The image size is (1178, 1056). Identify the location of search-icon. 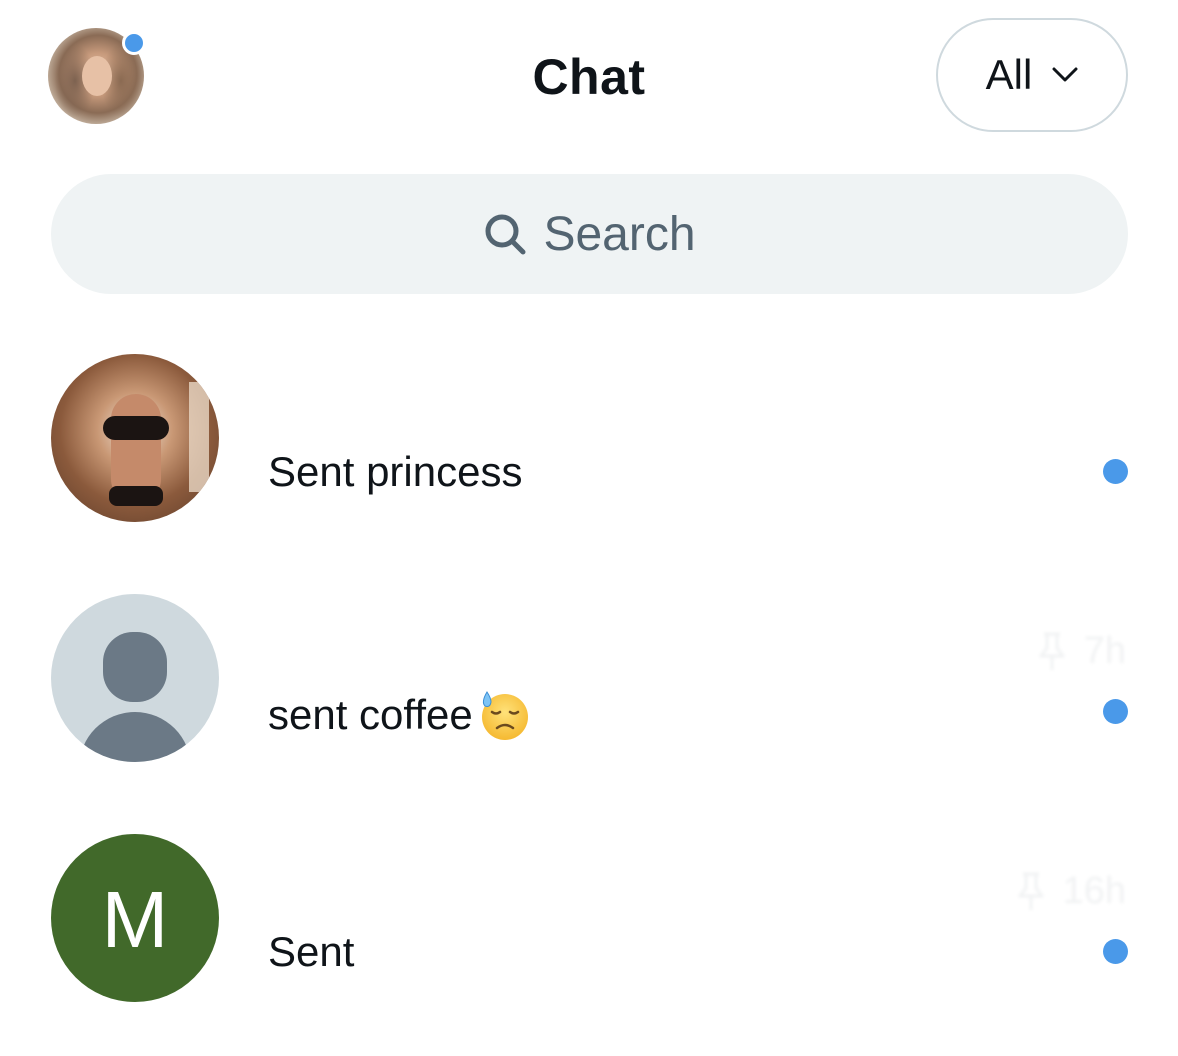
(505, 234).